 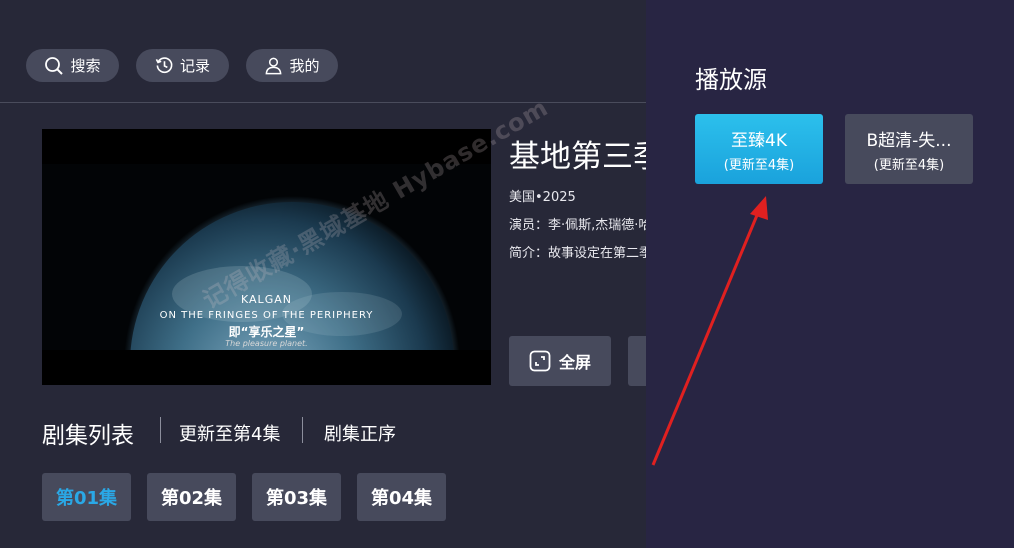 I want to click on user-icon, so click(x=273, y=65).